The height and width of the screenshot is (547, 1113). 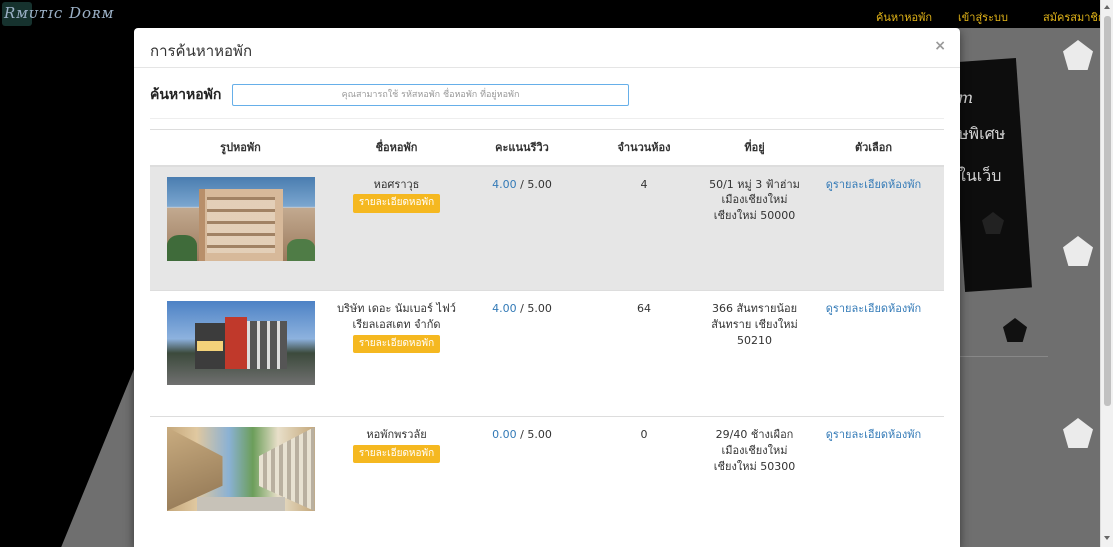 I want to click on site-logo: Rᴍᴜᴛɪᴄ Dᴏʀᴍ, so click(x=59, y=13).